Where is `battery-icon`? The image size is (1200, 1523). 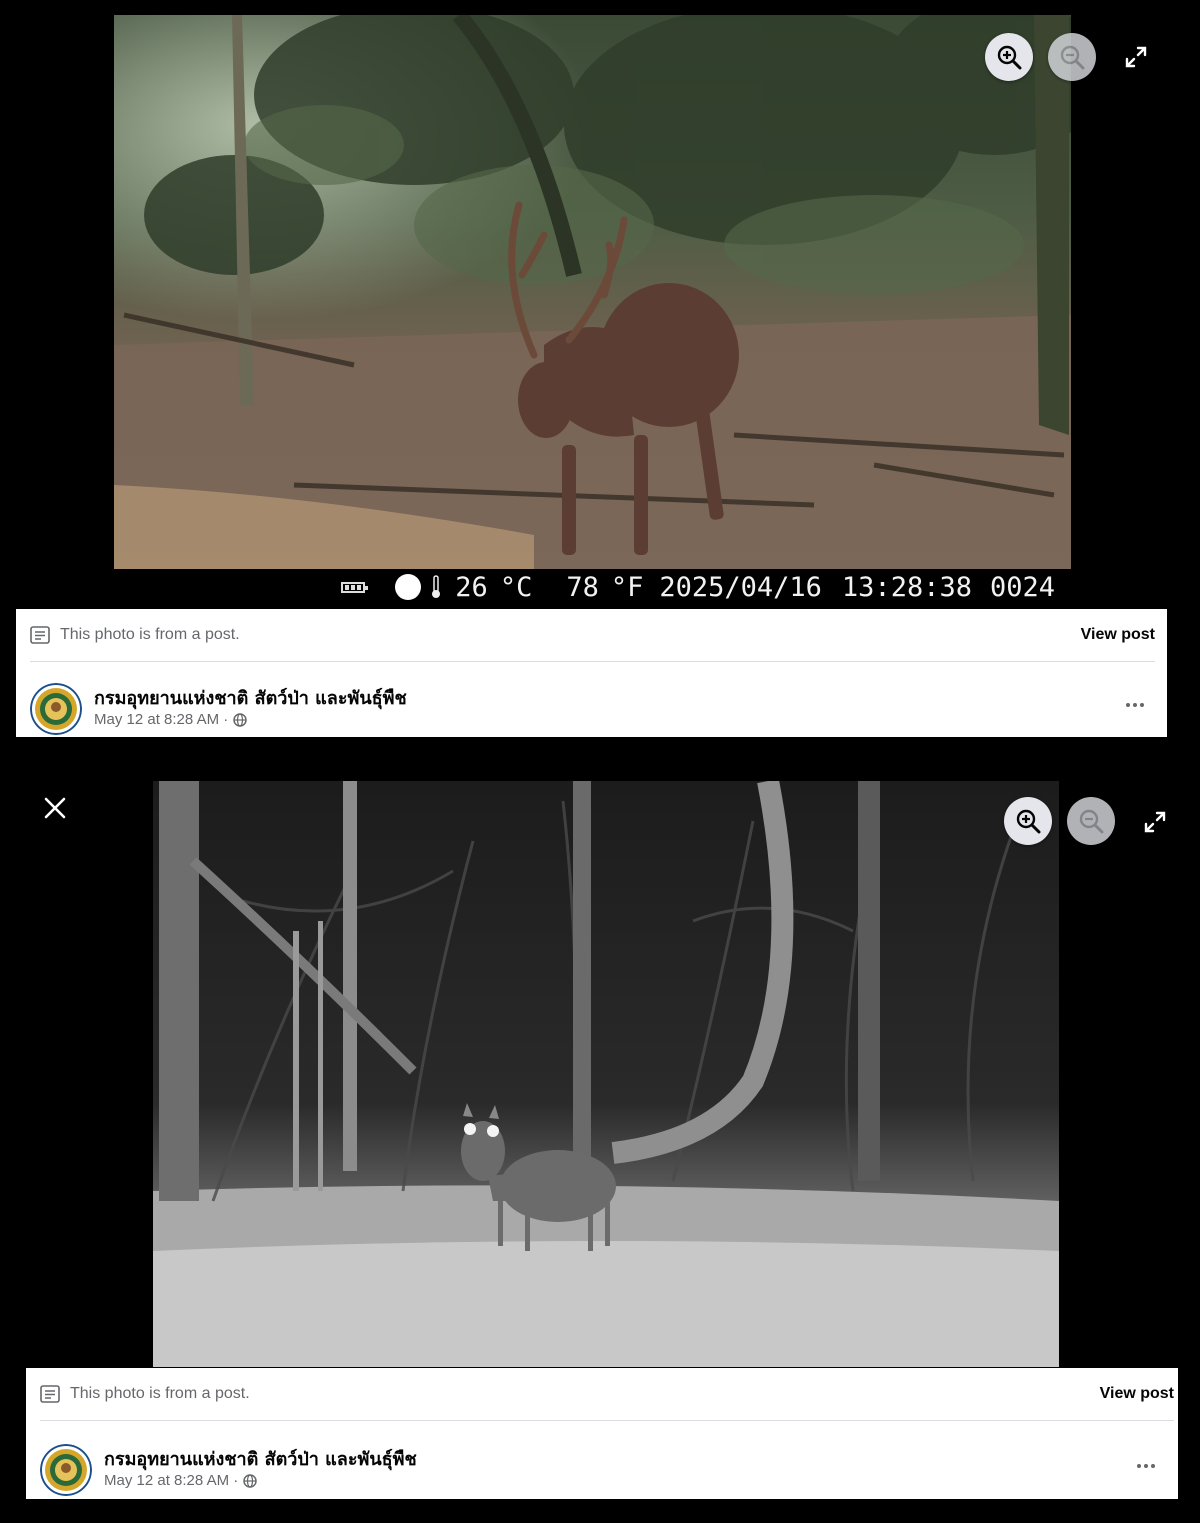 battery-icon is located at coordinates (355, 587).